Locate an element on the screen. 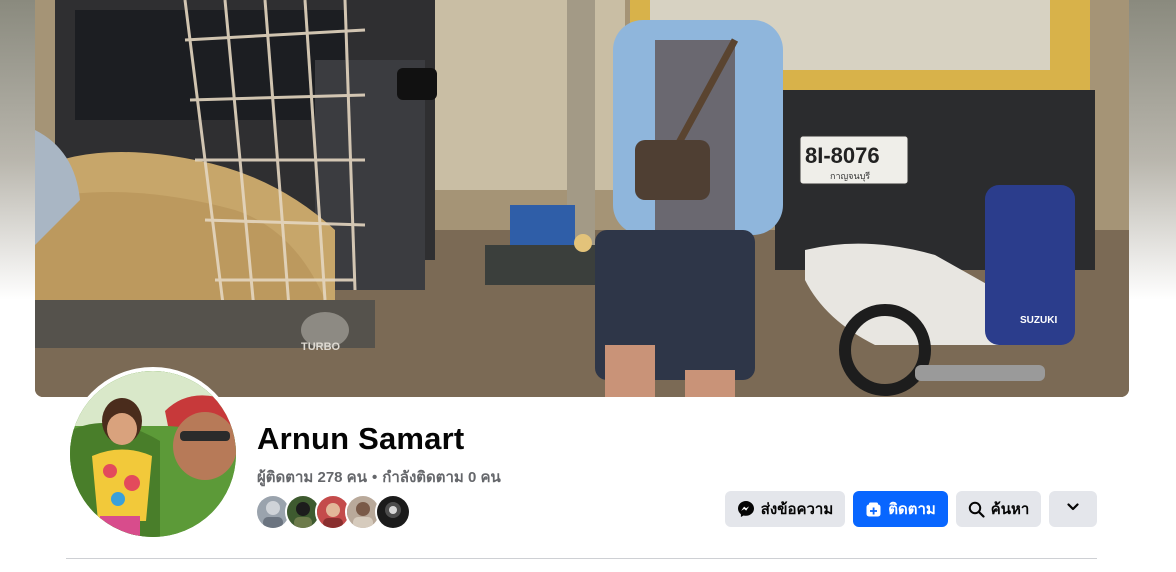  plate-number: 8I-8076 is located at coordinates (842, 155).